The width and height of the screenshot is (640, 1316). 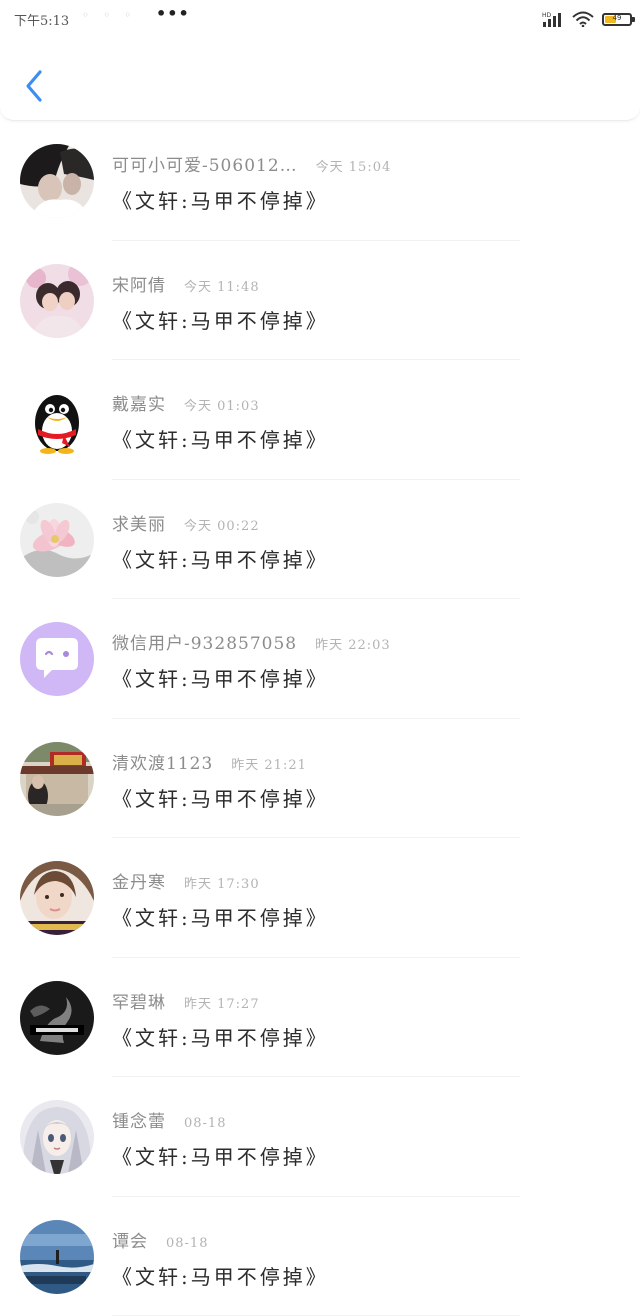 I want to click on signal-badge: HD, so click(x=547, y=15).